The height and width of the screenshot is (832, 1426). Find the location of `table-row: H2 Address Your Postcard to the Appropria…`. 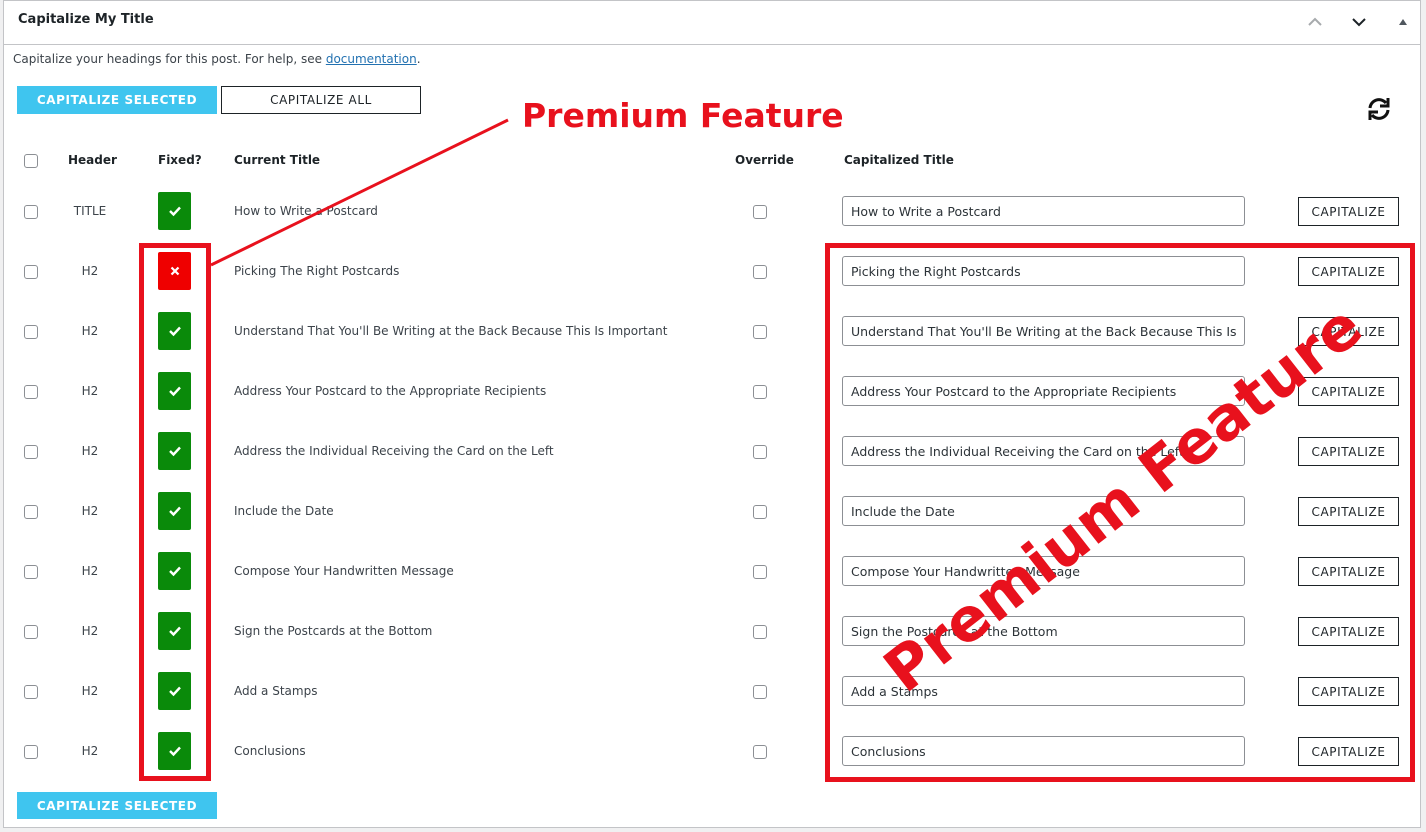

table-row: H2 Address Your Postcard to the Appropria… is located at coordinates (713, 391).